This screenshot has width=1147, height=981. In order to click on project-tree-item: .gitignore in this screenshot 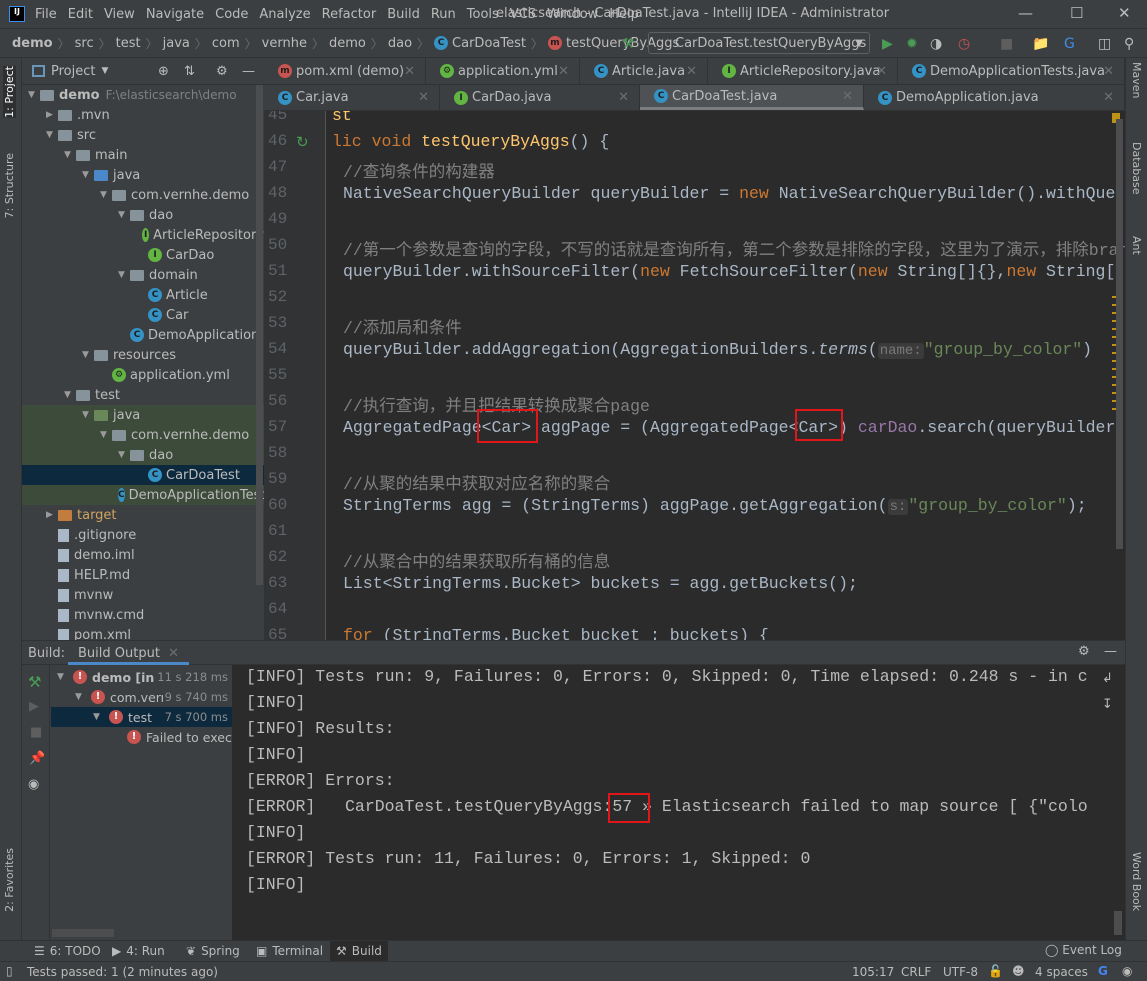, I will do `click(143, 535)`.